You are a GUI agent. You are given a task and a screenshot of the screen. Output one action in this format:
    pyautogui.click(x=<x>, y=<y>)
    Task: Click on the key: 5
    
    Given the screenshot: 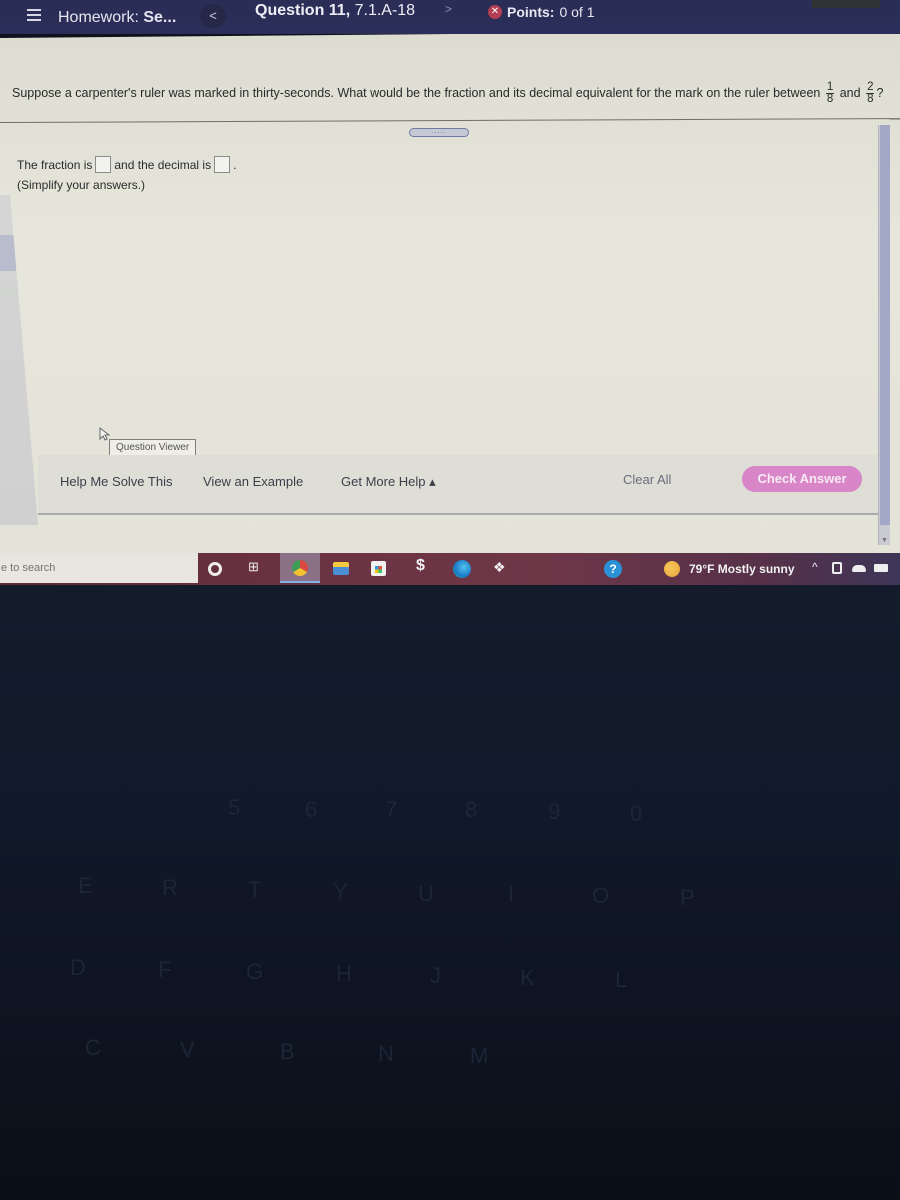 What is the action you would take?
    pyautogui.click(x=234, y=807)
    